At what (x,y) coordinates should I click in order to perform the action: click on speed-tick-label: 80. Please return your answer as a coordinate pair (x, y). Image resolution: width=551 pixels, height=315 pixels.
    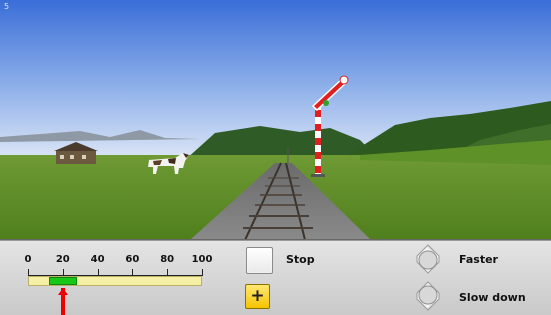
    Looking at the image, I should click on (167, 259).